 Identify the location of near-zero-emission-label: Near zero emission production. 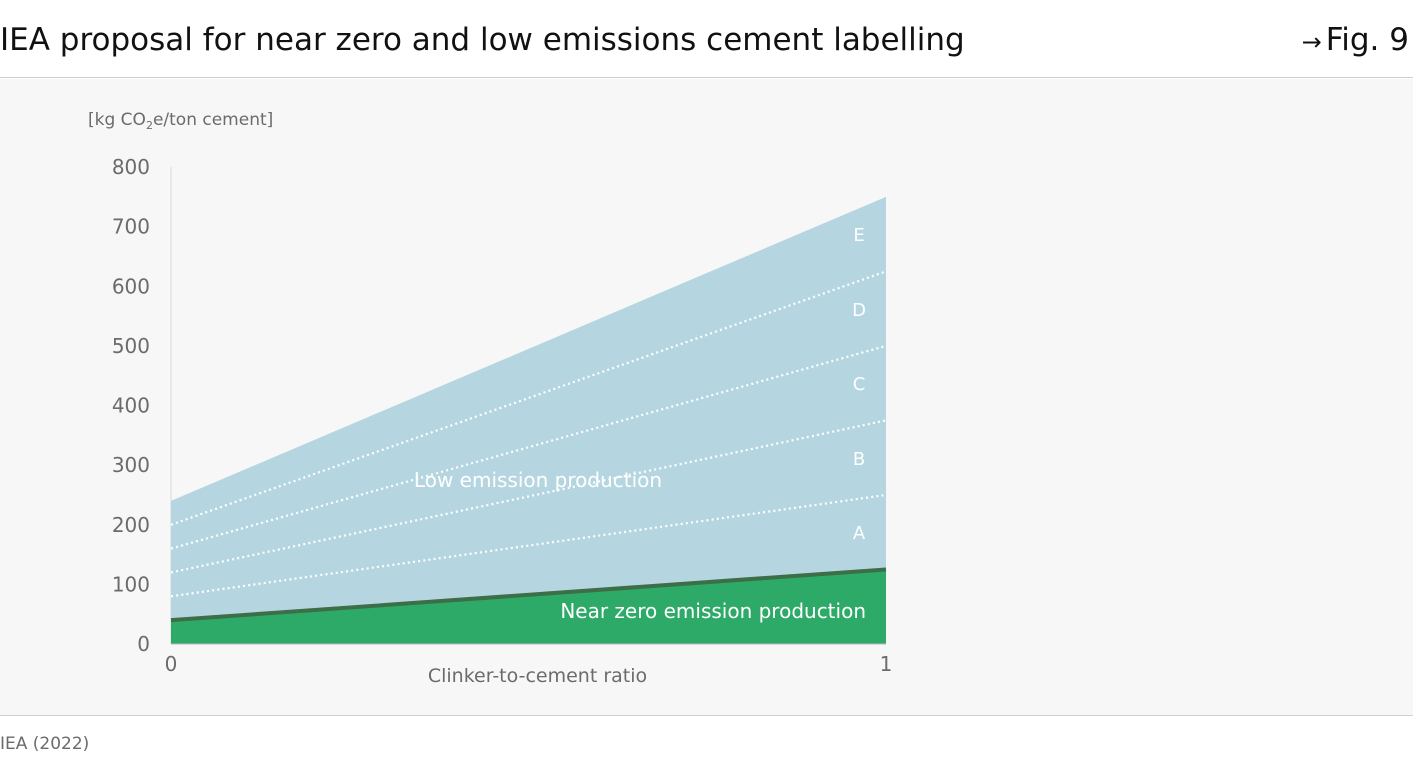
(713, 611).